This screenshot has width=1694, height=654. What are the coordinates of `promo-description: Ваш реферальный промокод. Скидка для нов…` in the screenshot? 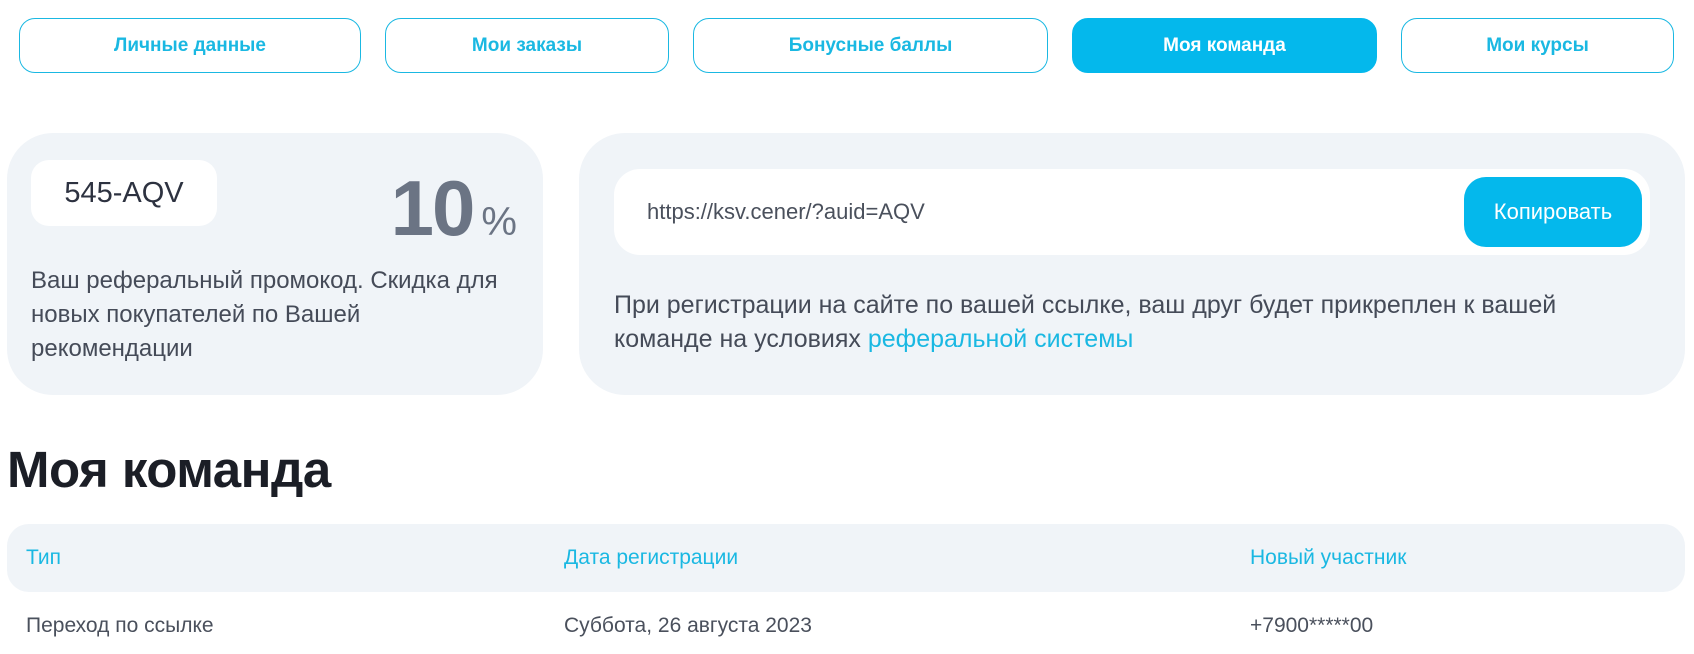 It's located at (264, 314).